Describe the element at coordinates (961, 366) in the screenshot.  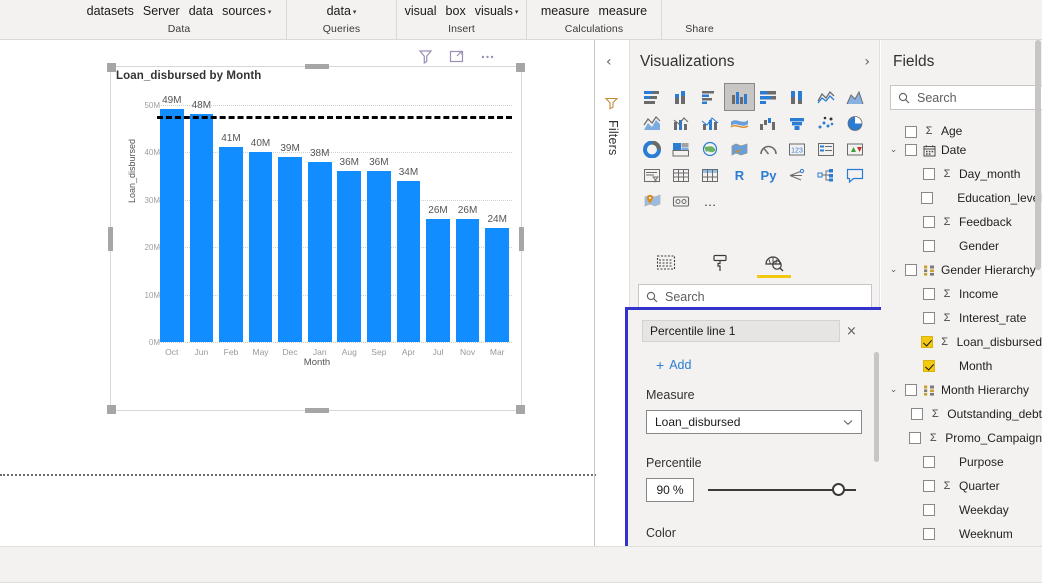
I see `field-item-month: ⌄Month` at that location.